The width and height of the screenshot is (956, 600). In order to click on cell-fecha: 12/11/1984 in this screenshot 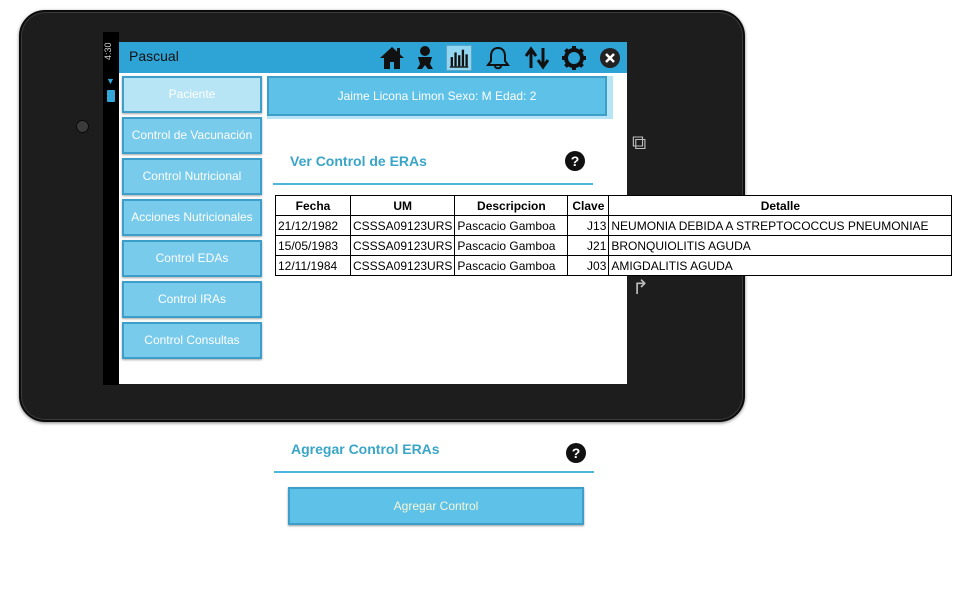, I will do `click(313, 265)`.